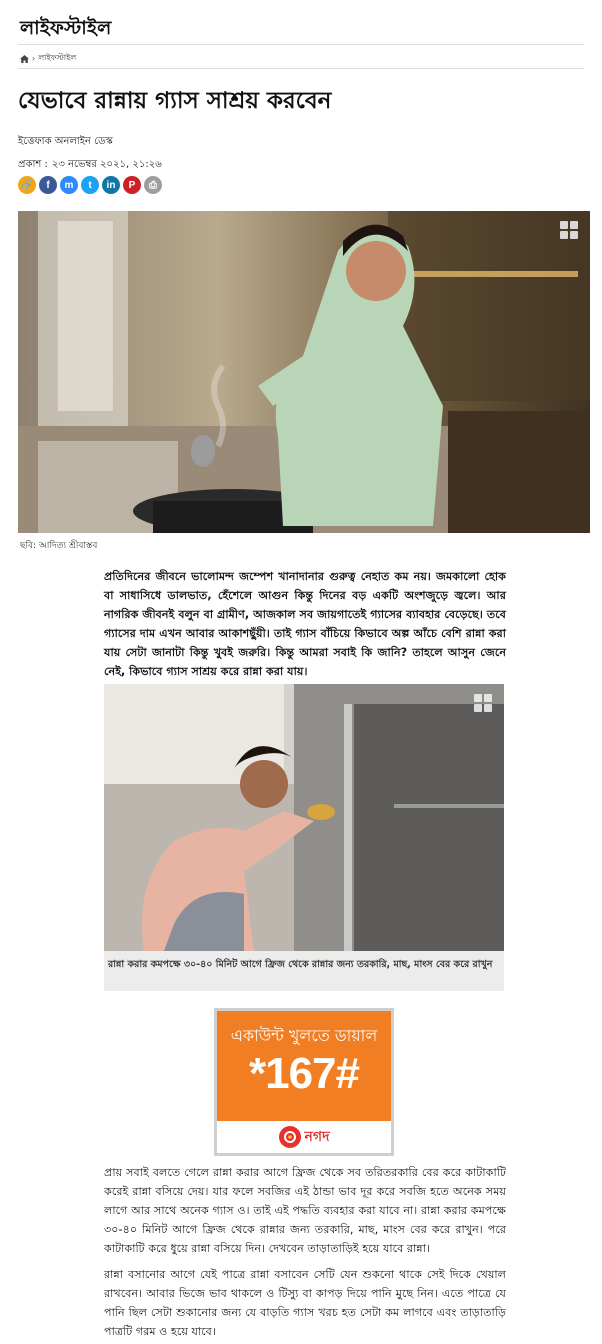  What do you see at coordinates (106, 164) in the screenshot?
I see `publish-date: ২৩ নভেম্বর ২০২১, ২১:২৬` at bounding box center [106, 164].